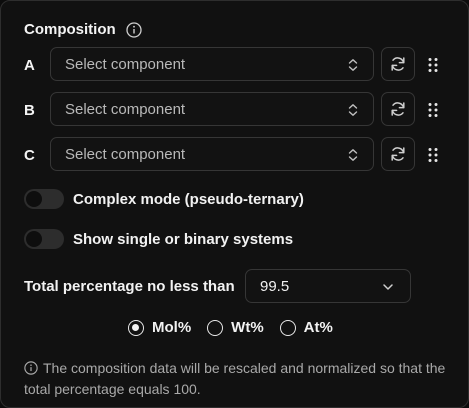 This screenshot has height=408, width=469. Describe the element at coordinates (212, 64) in the screenshot. I see `component-a-select: Select component` at that location.